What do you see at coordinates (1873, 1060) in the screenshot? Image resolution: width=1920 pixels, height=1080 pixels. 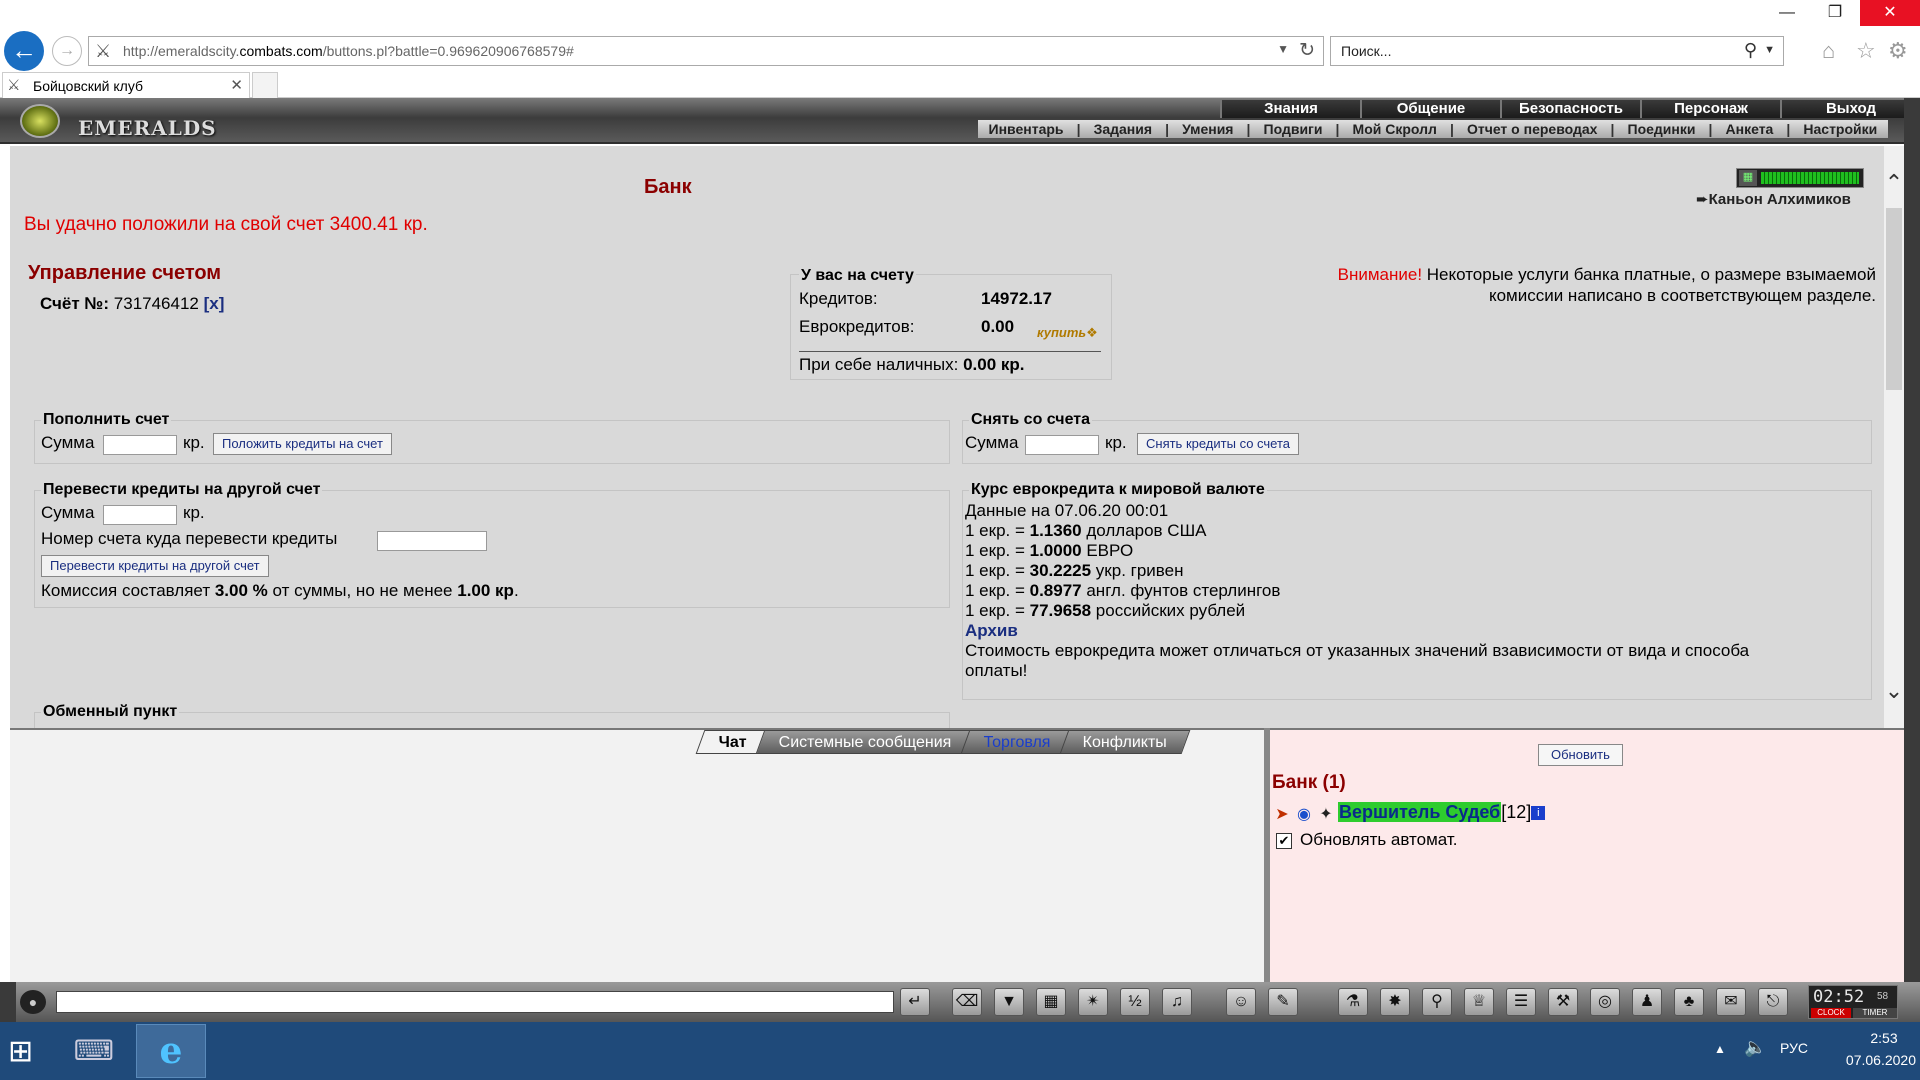 I see `tray-date: 07.06.2020` at bounding box center [1873, 1060].